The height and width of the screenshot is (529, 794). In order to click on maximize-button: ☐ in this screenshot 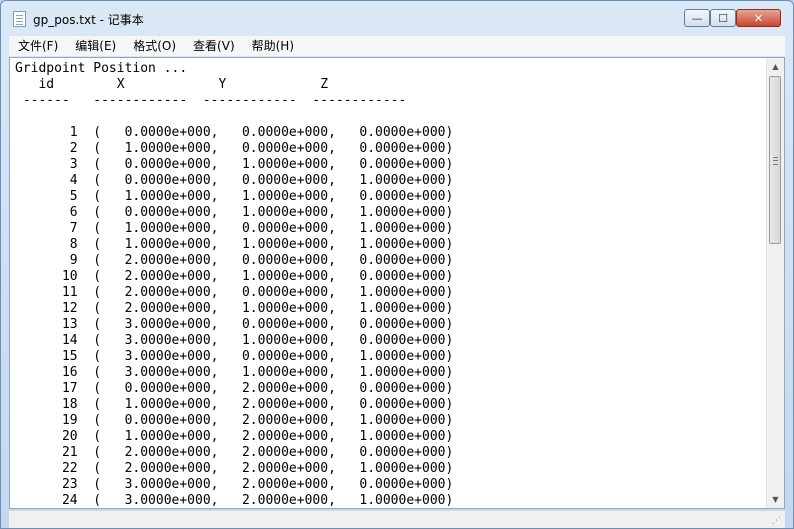, I will do `click(723, 18)`.